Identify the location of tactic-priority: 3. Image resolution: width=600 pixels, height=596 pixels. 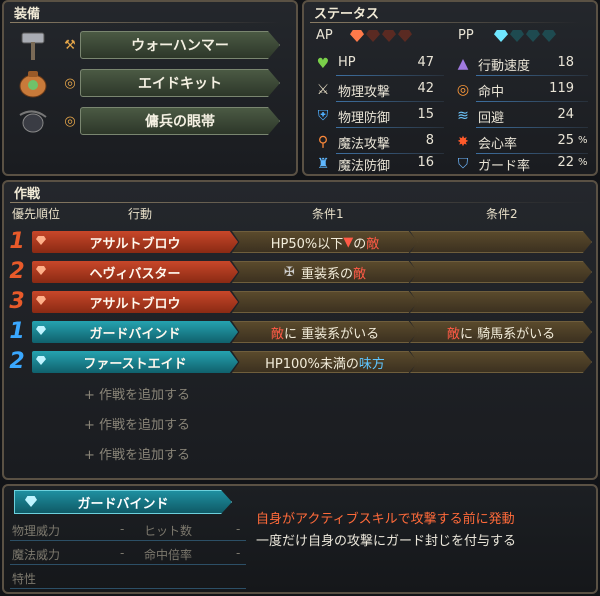
(17, 301).